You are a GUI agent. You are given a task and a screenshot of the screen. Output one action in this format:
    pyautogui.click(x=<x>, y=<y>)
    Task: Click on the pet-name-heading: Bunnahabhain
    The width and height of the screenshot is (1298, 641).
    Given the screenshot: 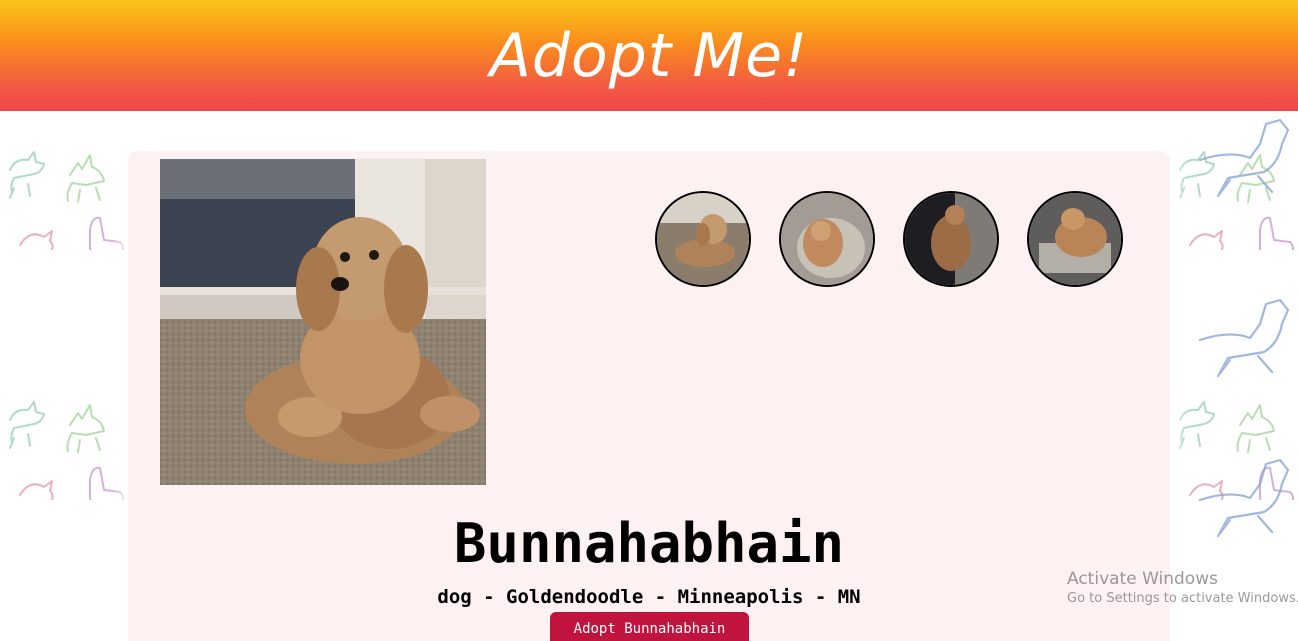 What is the action you would take?
    pyautogui.click(x=649, y=543)
    